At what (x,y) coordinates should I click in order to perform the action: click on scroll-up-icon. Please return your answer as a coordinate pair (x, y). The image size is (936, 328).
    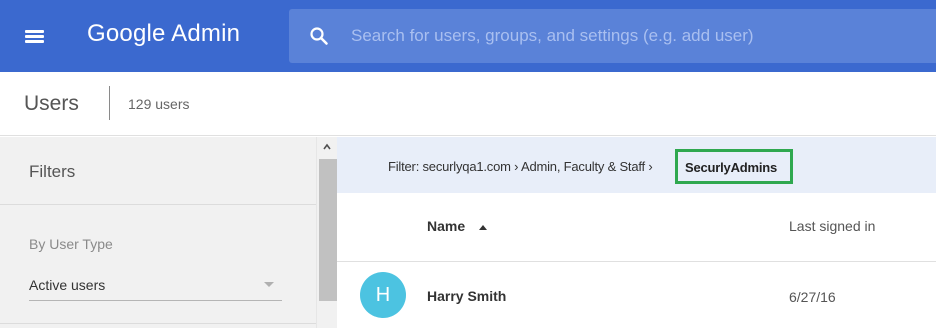
    Looking at the image, I should click on (327, 147).